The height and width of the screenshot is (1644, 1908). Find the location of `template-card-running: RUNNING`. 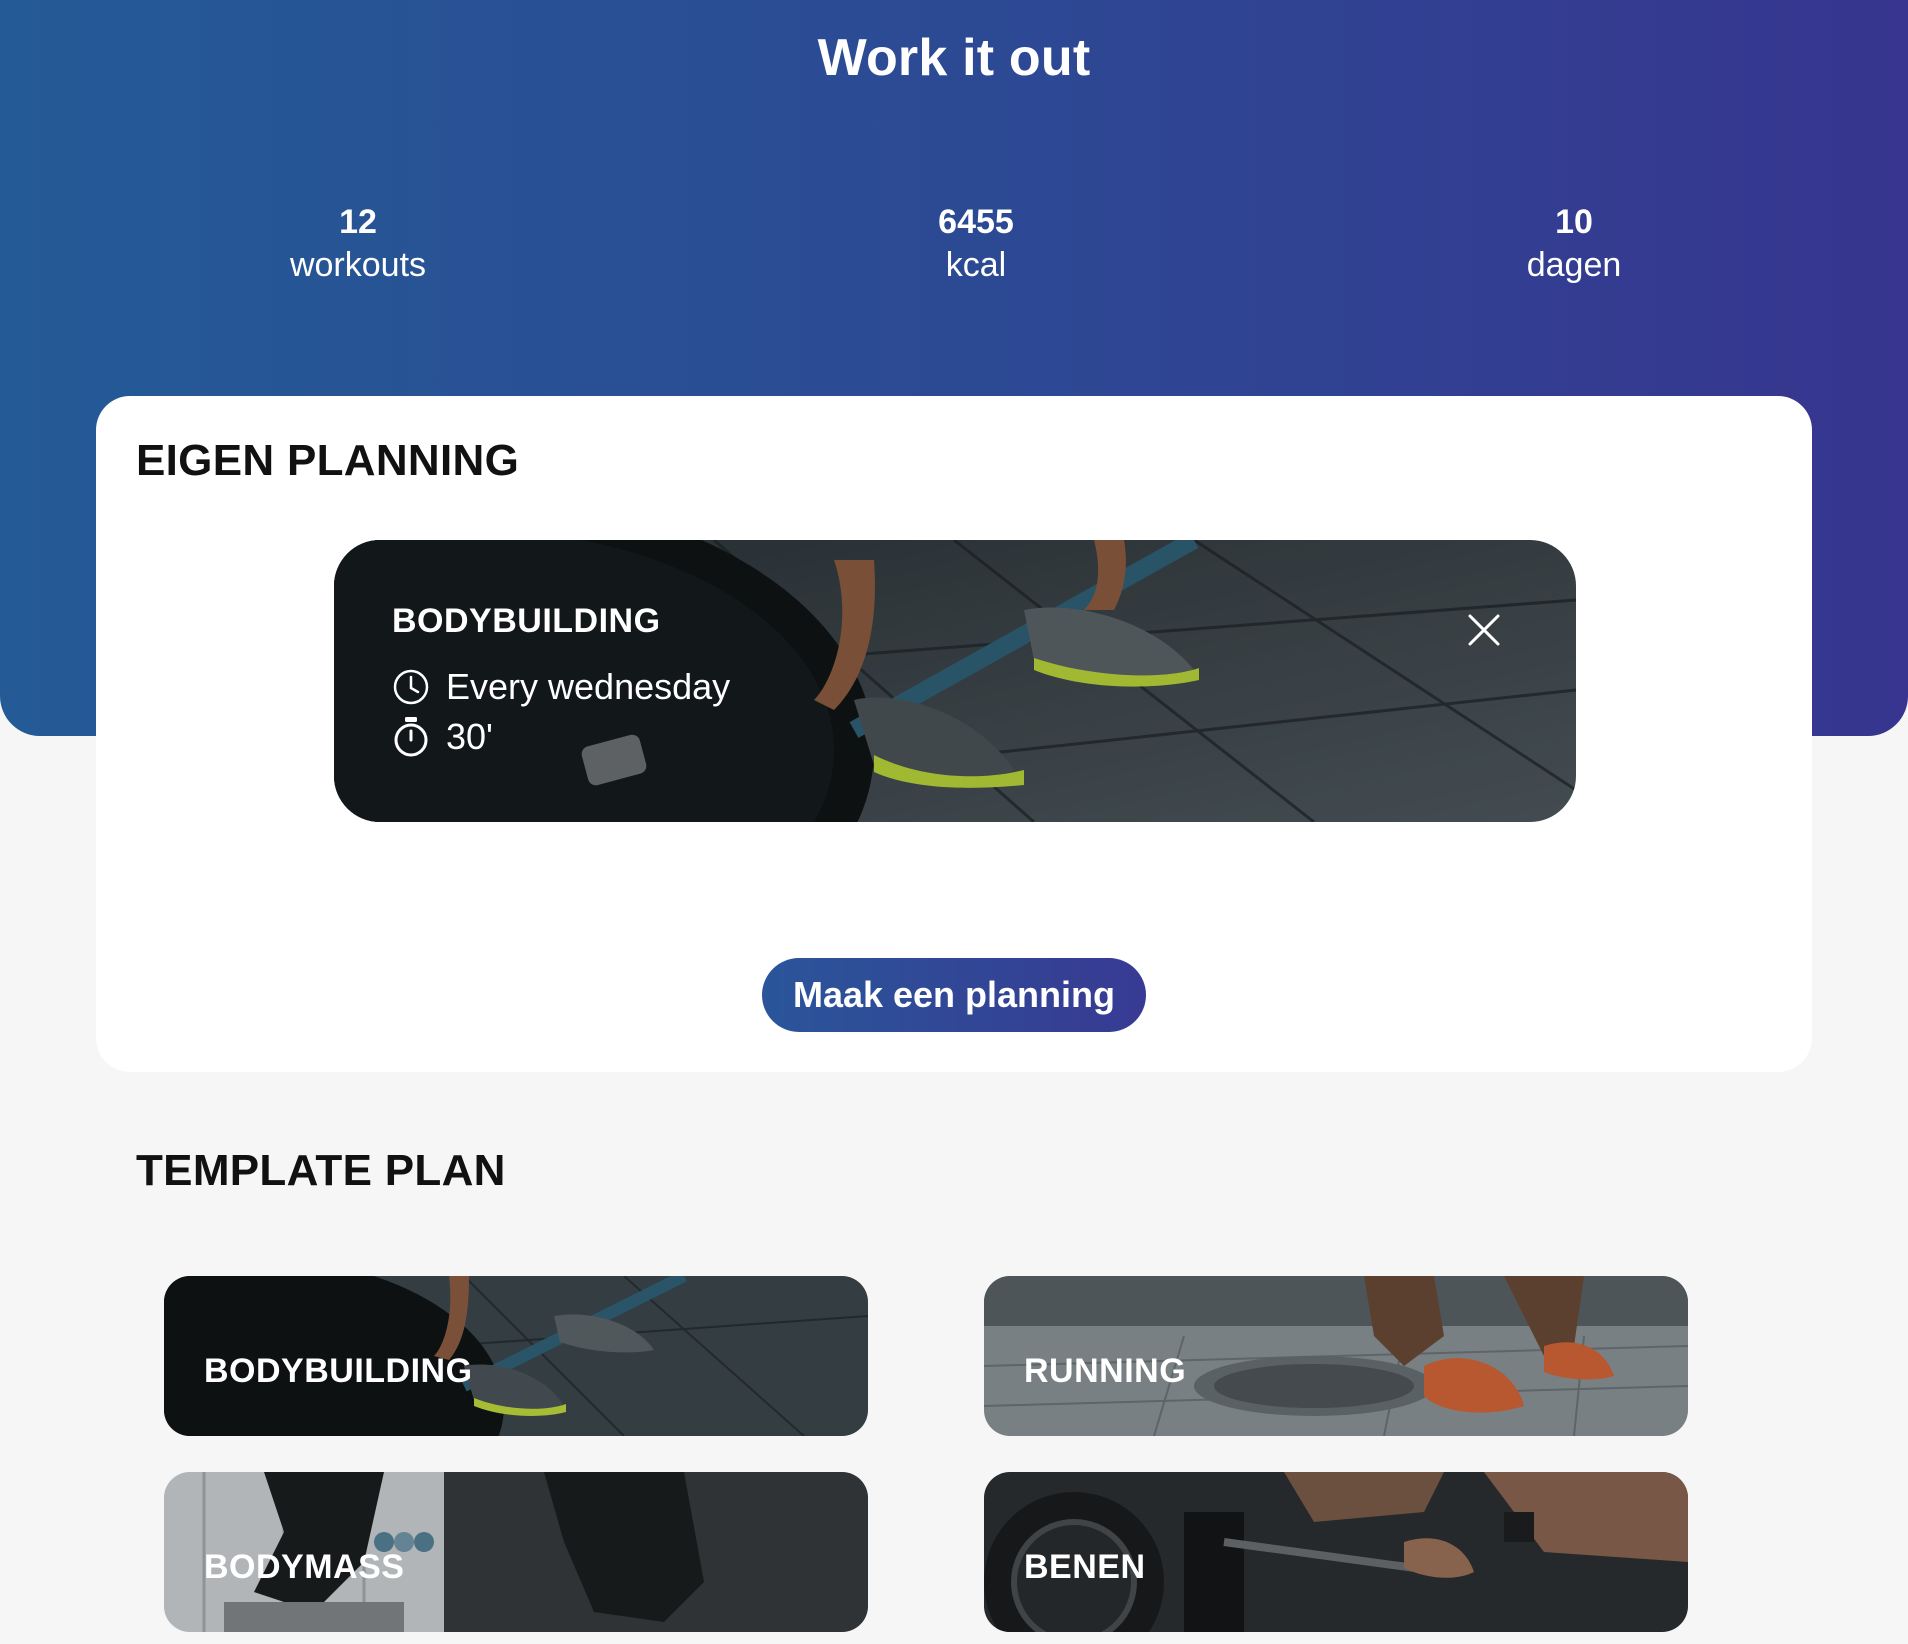

template-card-running: RUNNING is located at coordinates (1336, 1356).